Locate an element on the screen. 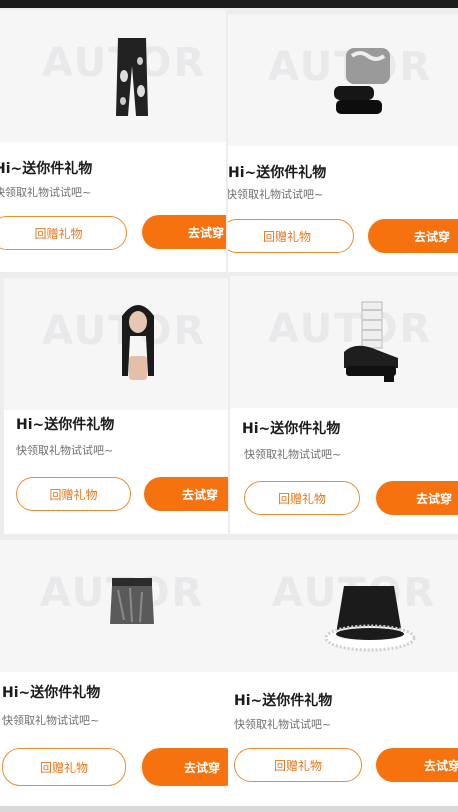  black-fur-skirt-icon is located at coordinates (370, 619).